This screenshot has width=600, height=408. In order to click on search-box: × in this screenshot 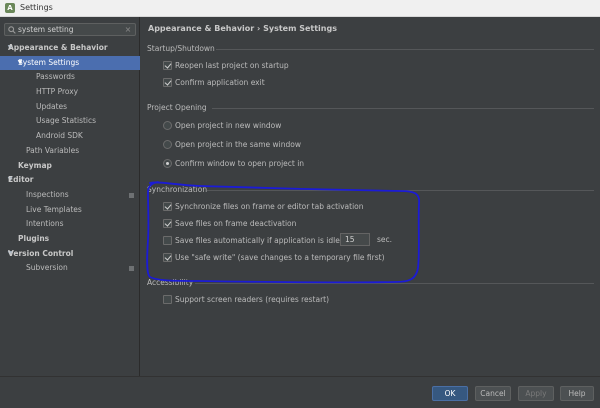, I will do `click(70, 29)`.